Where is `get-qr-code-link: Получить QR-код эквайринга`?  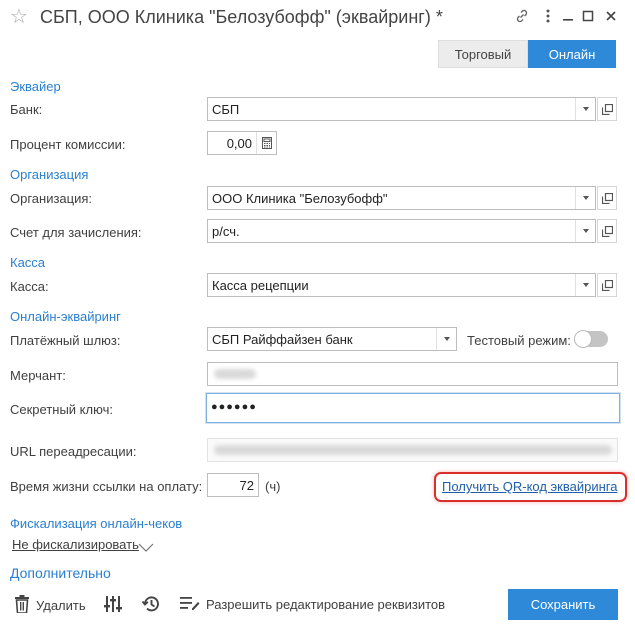 get-qr-code-link: Получить QR-код эквайринга is located at coordinates (529, 486).